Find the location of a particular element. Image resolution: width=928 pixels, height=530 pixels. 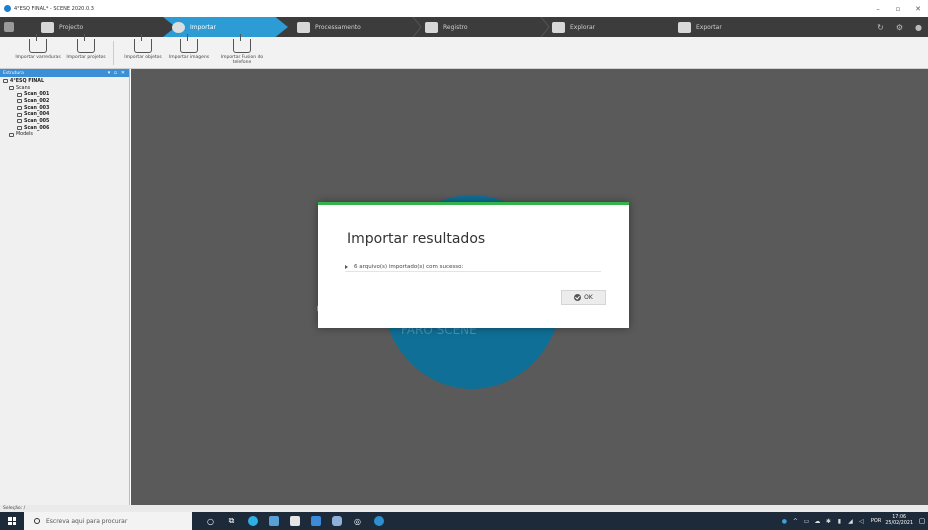

cortana-icon: ○ is located at coordinates (210, 521).